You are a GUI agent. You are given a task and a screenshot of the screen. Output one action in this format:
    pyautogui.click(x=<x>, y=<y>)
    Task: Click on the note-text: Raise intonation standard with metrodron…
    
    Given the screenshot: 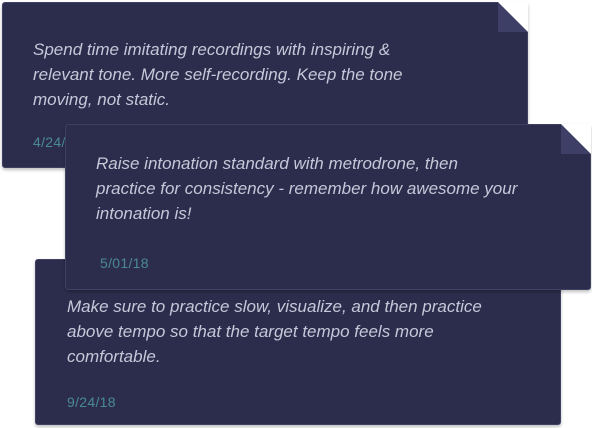 What is the action you would take?
    pyautogui.click(x=307, y=188)
    